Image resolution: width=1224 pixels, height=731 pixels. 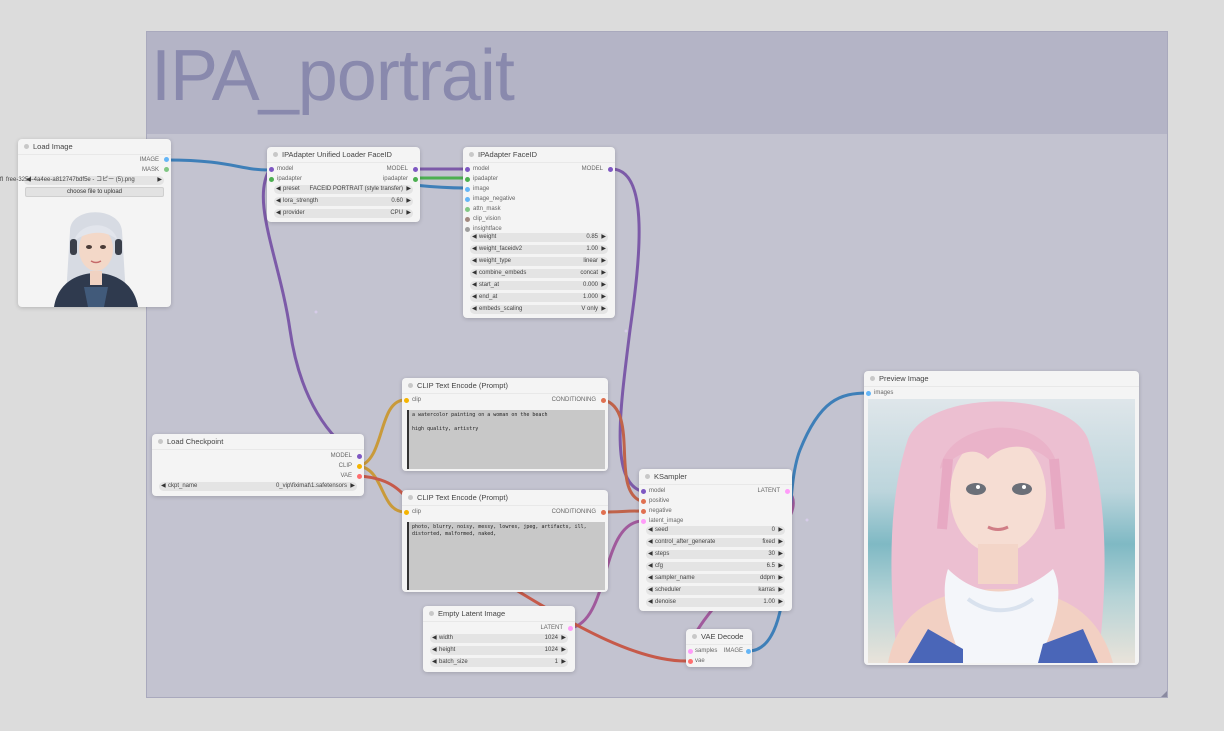 I want to click on widget-control-after-generate: ◀ control_after_generate fixed ▶, so click(x=715, y=542).